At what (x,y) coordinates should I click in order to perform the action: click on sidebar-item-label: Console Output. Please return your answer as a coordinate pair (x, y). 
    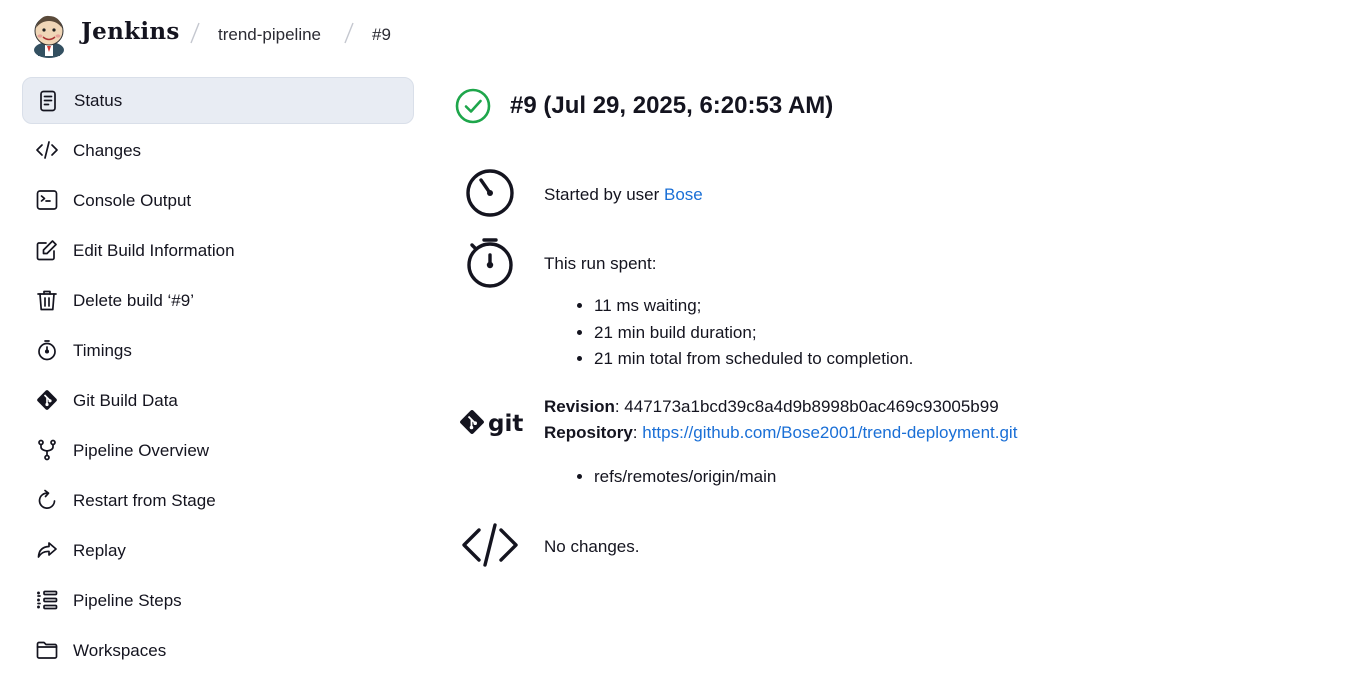
    Looking at the image, I should click on (132, 200).